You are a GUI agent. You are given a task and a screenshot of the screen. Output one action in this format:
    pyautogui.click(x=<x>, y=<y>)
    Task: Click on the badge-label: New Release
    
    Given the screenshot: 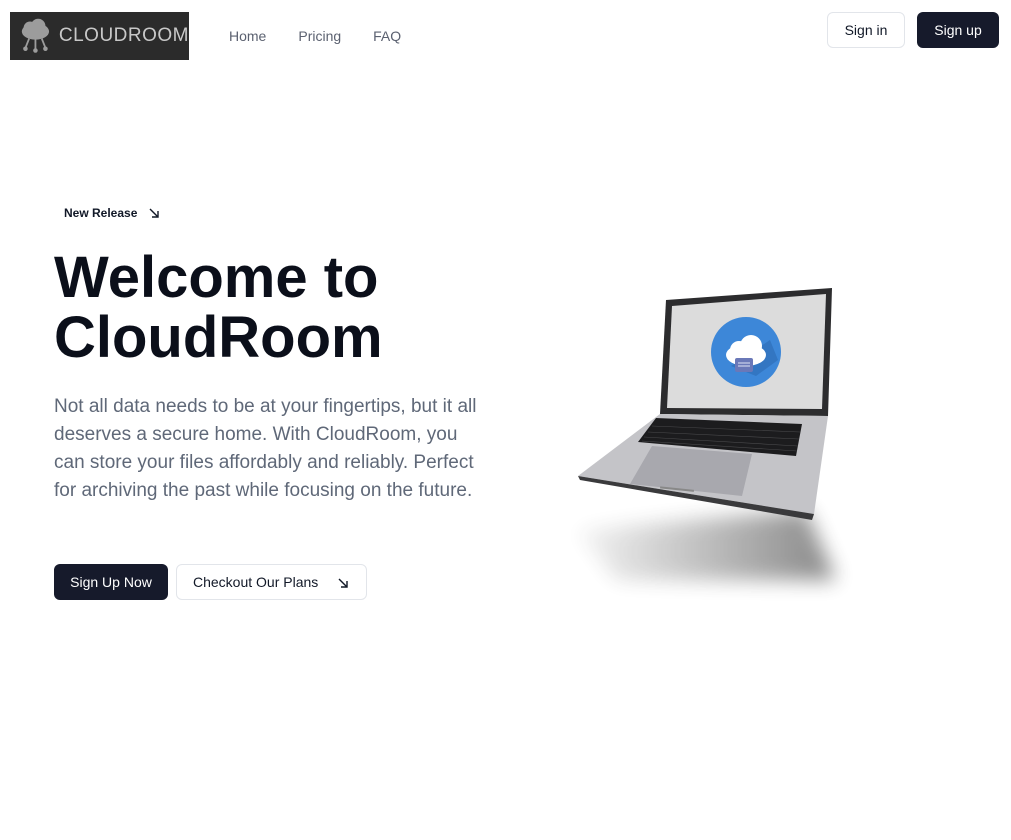 What is the action you would take?
    pyautogui.click(x=101, y=213)
    